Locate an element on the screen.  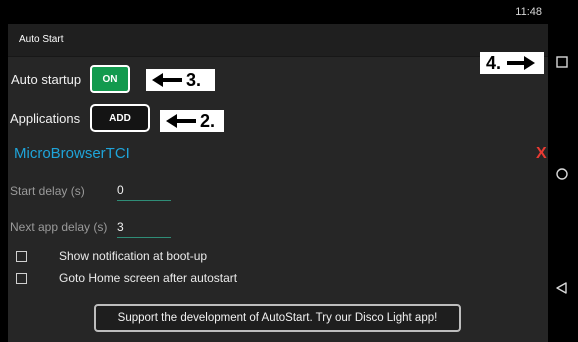
application-entry: MicroBrowserTCI is located at coordinates (72, 153).